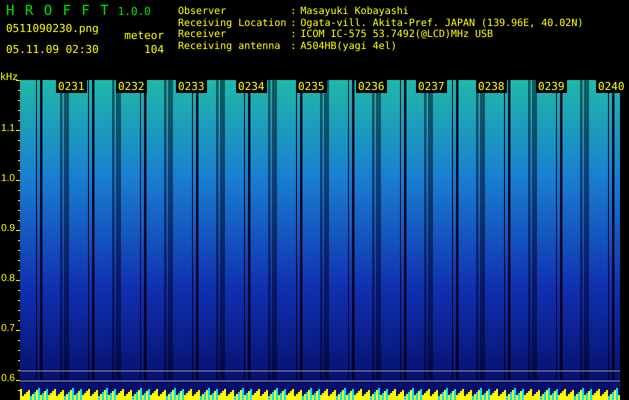 The height and width of the screenshot is (400, 629). What do you see at coordinates (52, 49) in the screenshot?
I see `date-time: 05.11.09 02:30` at bounding box center [52, 49].